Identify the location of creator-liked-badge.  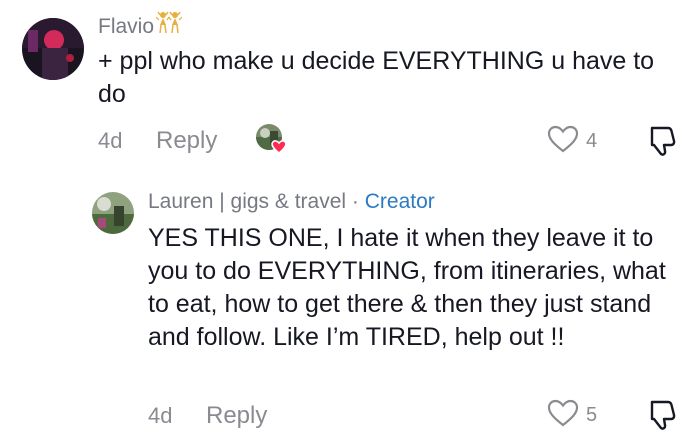
(272, 139).